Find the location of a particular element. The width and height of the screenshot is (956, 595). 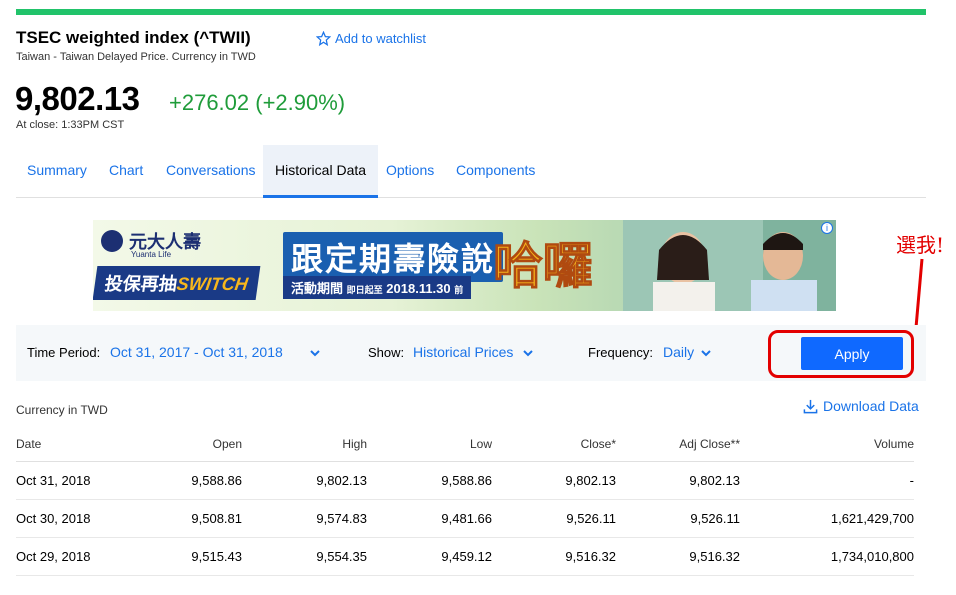

cell-date: Oct 29, 2018 is located at coordinates (66, 556).